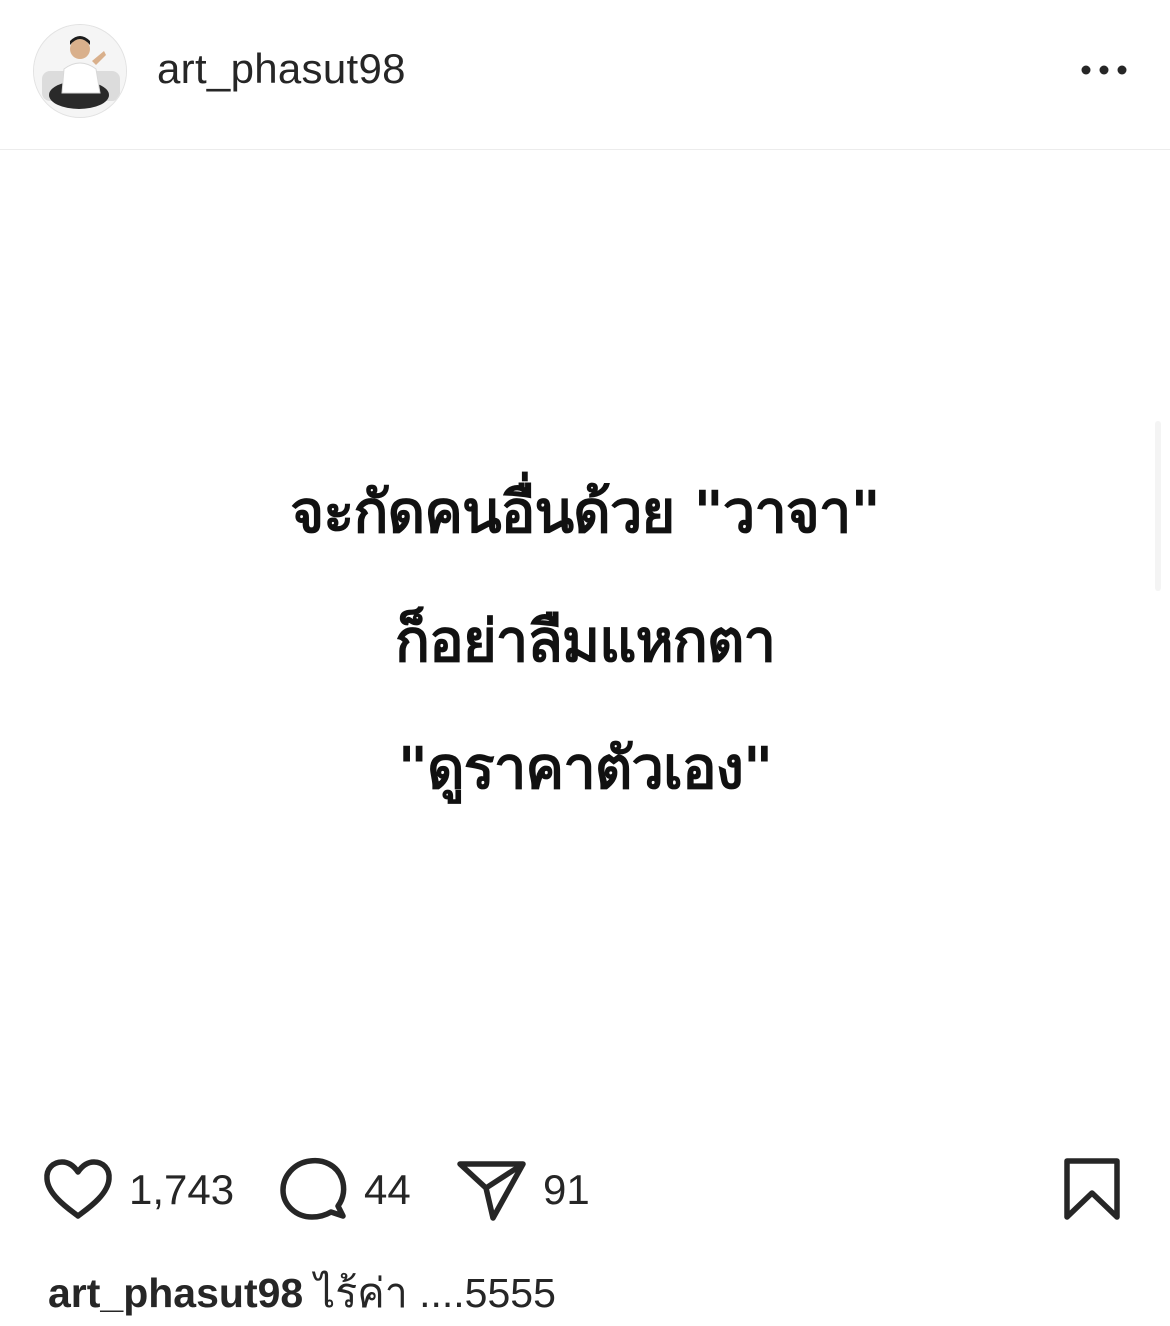  What do you see at coordinates (78, 1190) in the screenshot?
I see `heart-icon` at bounding box center [78, 1190].